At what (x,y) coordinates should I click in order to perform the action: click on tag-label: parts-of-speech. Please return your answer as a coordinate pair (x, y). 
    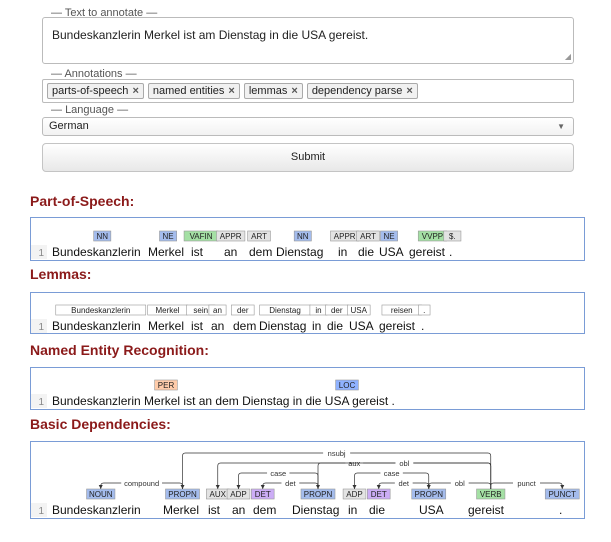
    Looking at the image, I should click on (90, 91).